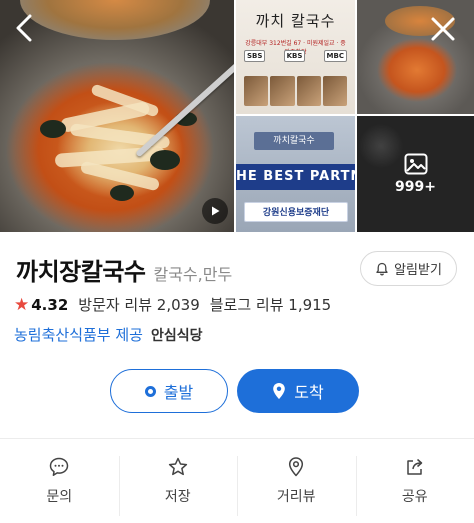 The image size is (474, 523). What do you see at coordinates (296, 467) in the screenshot?
I see `map-pin-outline-icon` at bounding box center [296, 467].